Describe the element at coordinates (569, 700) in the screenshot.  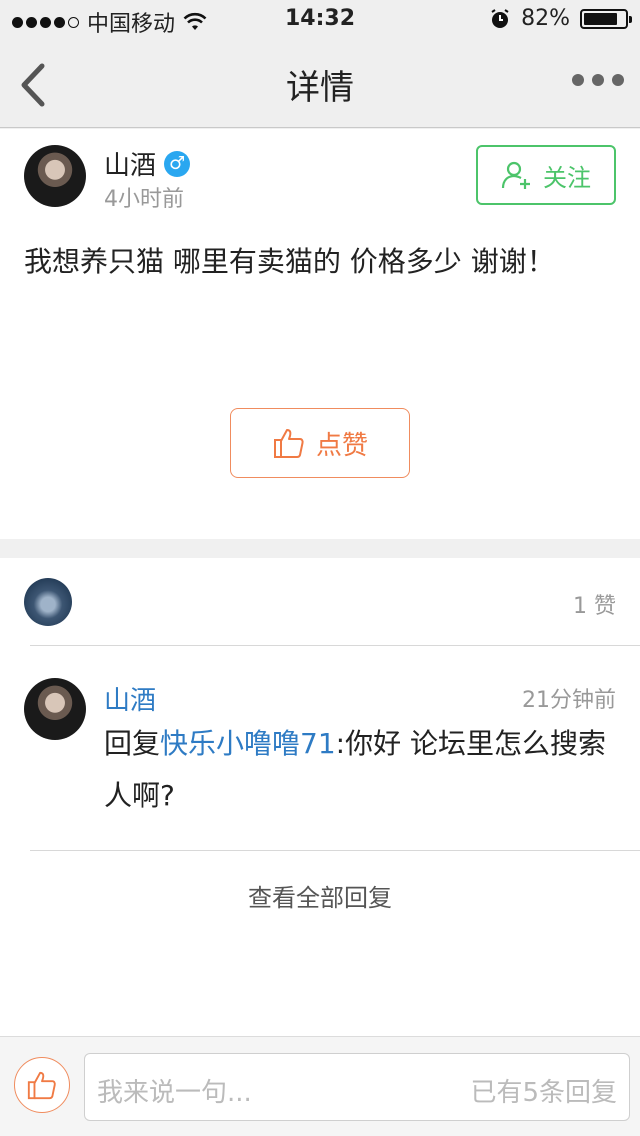
I see `reply-time: 21分钟前` at that location.